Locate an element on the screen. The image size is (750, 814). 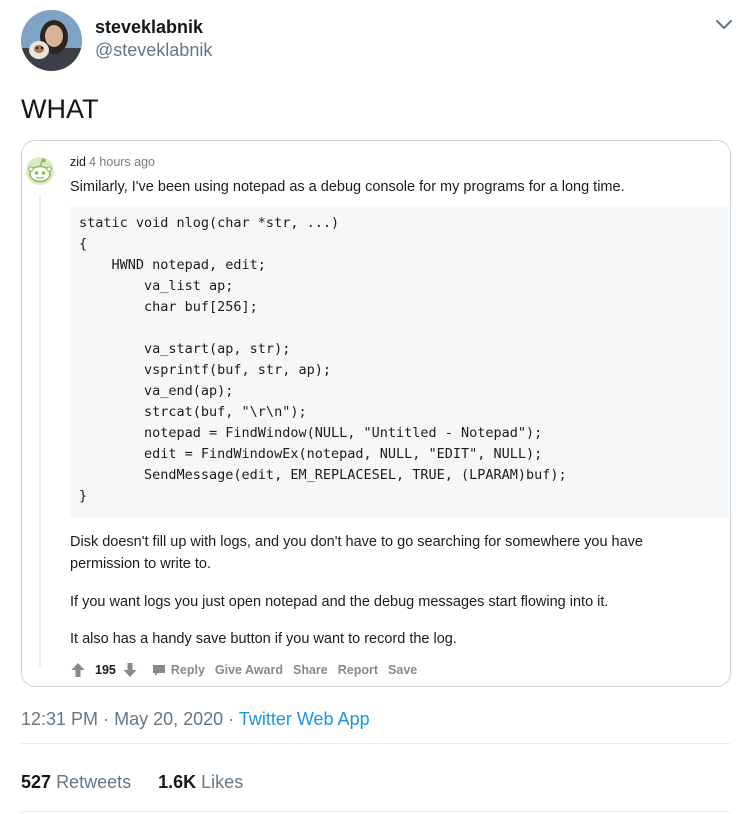
tweet-author: steveklabnik @steveklabnik is located at coordinates (153, 39).